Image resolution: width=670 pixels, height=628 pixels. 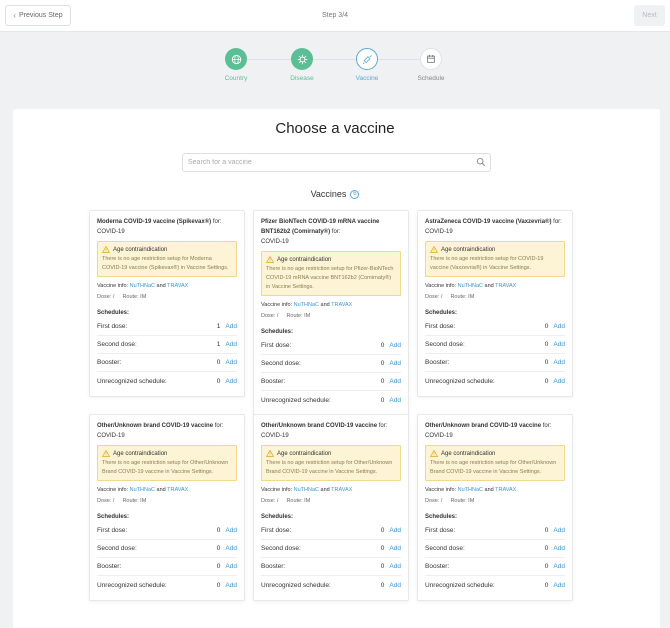 I want to click on next-button: Next, so click(x=649, y=15).